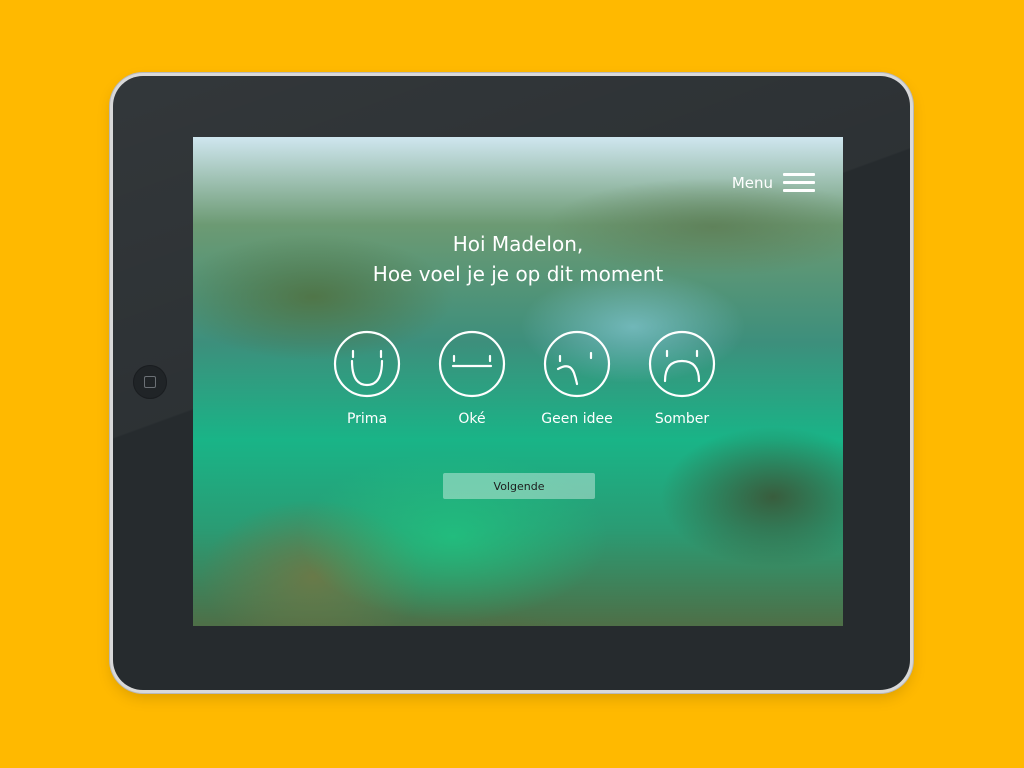  I want to click on next-button: Volgende, so click(519, 486).